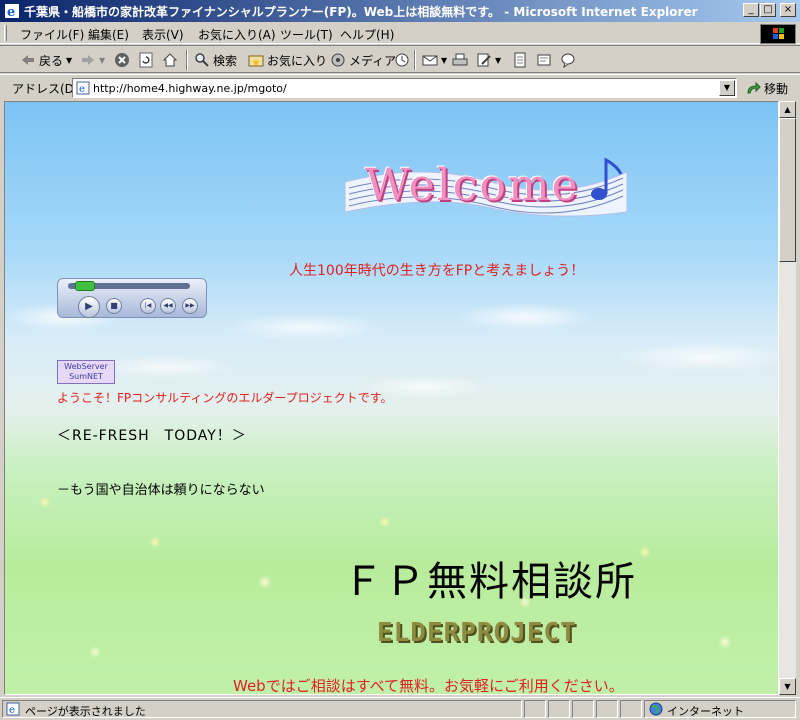  I want to click on media-icon, so click(338, 60).